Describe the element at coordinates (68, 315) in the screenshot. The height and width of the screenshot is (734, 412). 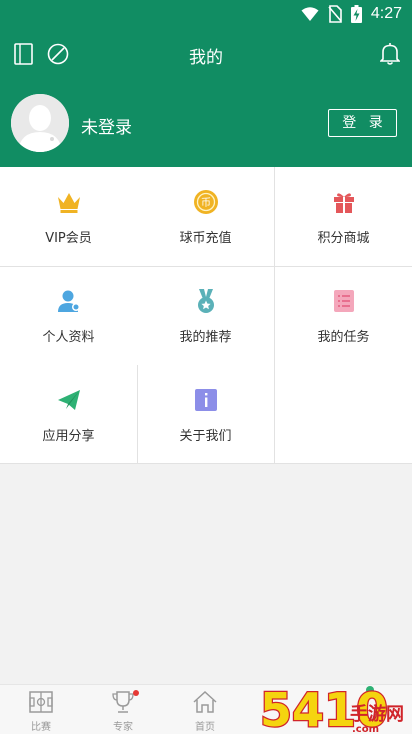
I see `menu-item-profile: 个人资料` at that location.